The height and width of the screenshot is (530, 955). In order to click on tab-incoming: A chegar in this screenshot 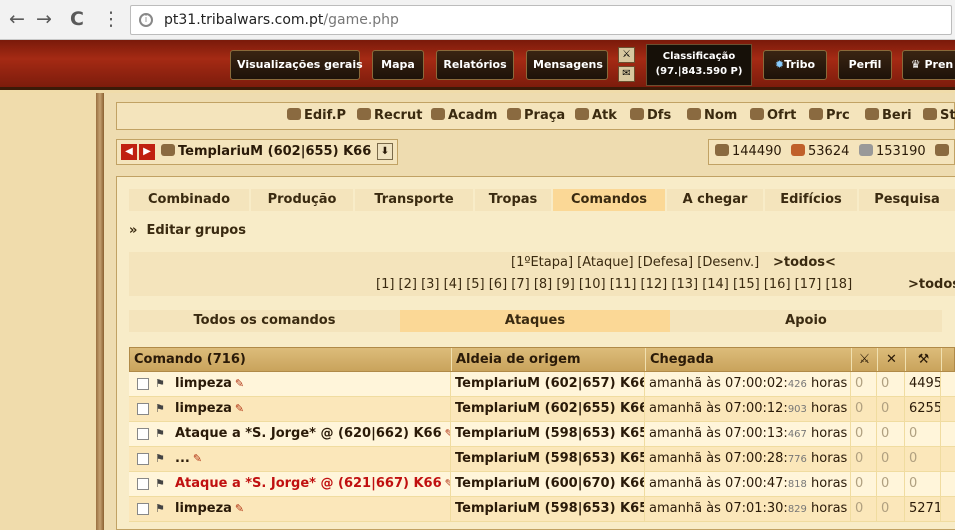, I will do `click(715, 200)`.